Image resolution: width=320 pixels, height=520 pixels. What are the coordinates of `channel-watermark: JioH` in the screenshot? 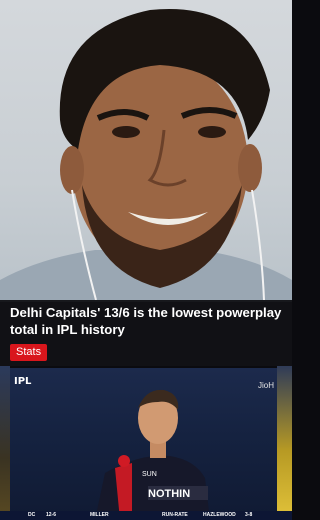 It's located at (265, 385).